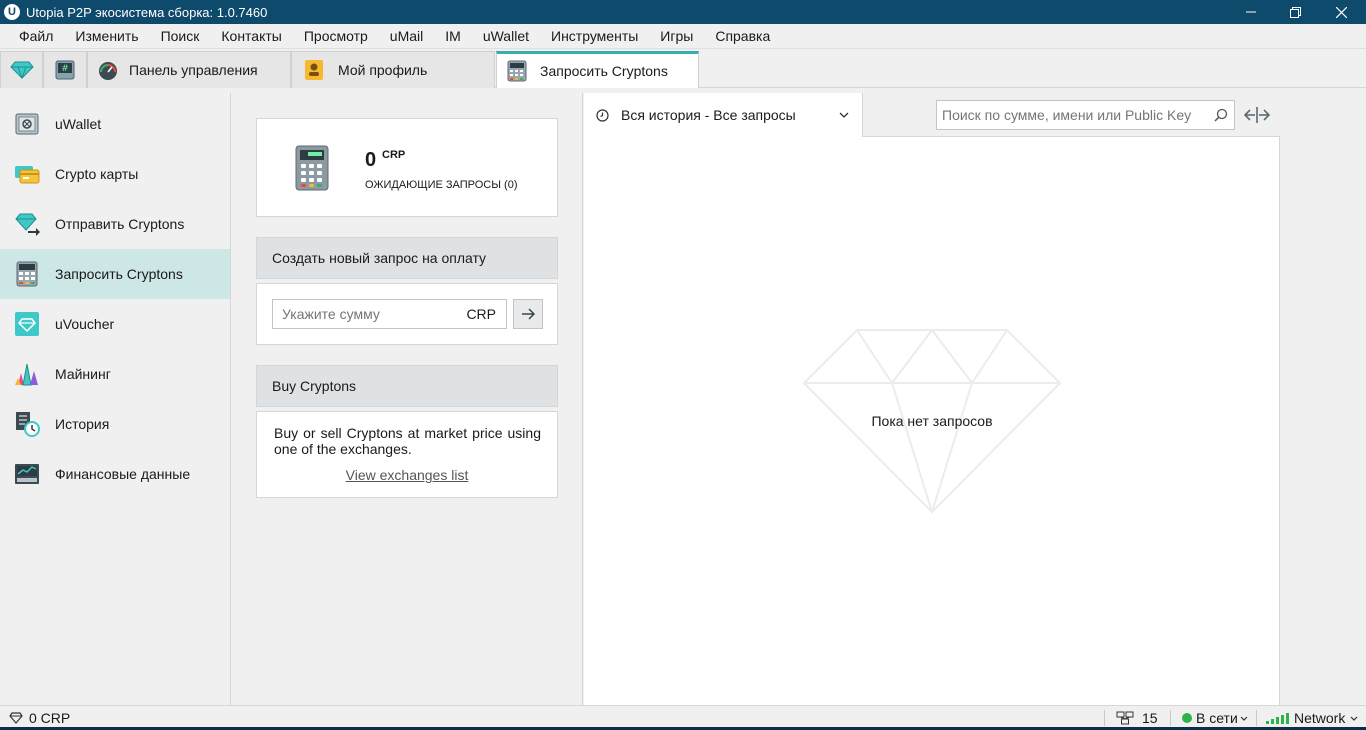 Image resolution: width=1366 pixels, height=730 pixels. I want to click on new-request-card: CRP, so click(407, 314).